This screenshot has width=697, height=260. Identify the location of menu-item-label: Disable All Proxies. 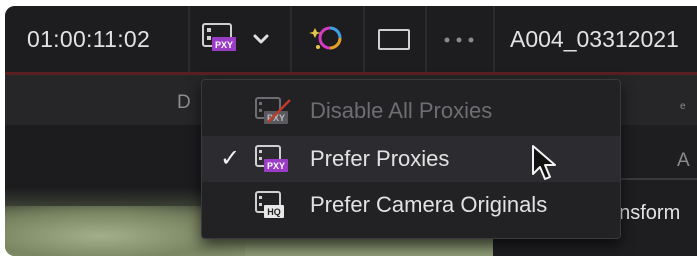
(401, 110).